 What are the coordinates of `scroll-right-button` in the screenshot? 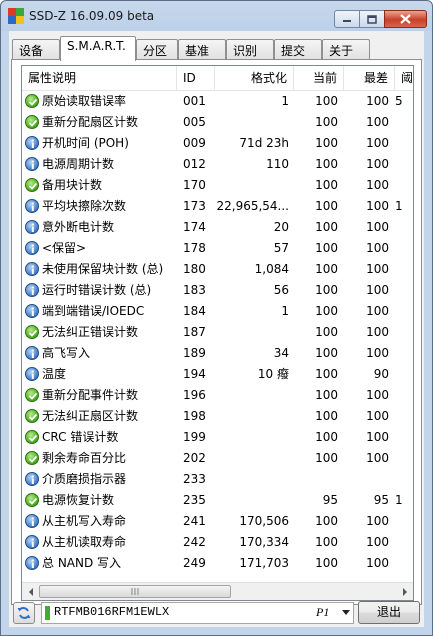 It's located at (404, 591).